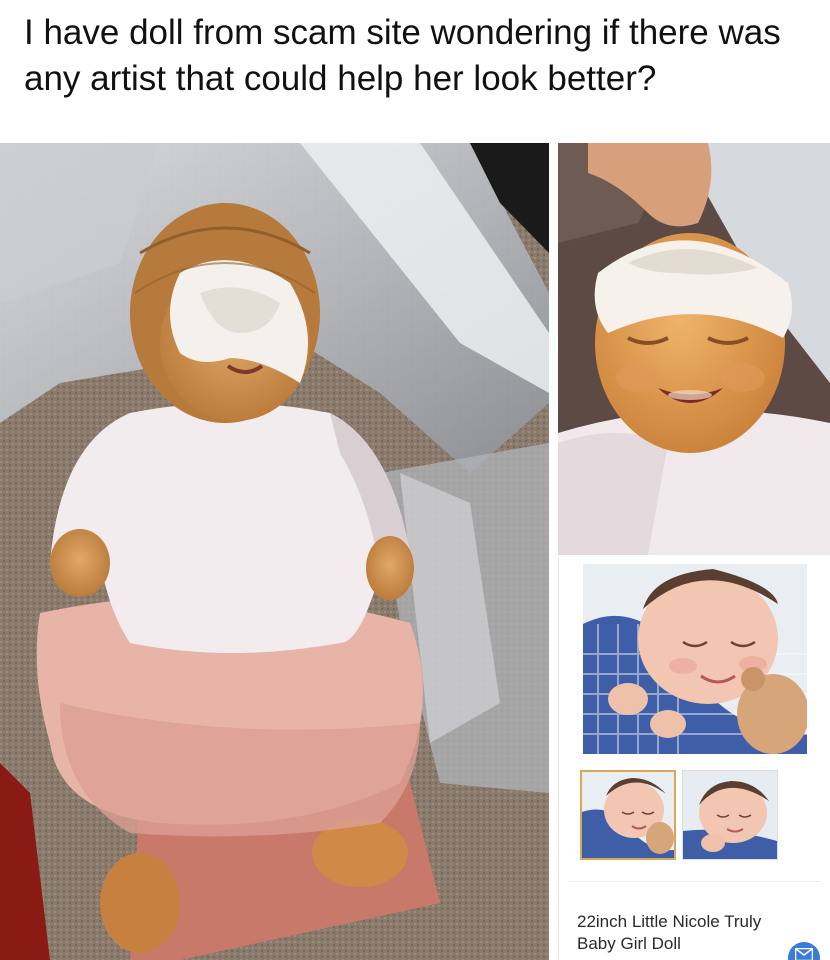 This screenshot has width=830, height=960. Describe the element at coordinates (695, 881) in the screenshot. I see `listing-divider` at that location.